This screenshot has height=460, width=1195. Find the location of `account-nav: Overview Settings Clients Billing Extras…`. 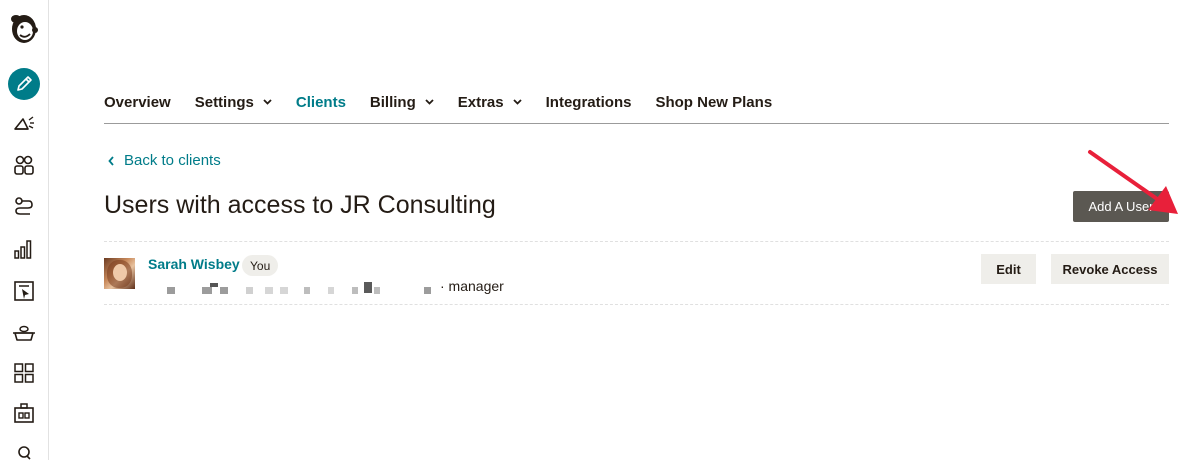

account-nav: Overview Settings Clients Billing Extras… is located at coordinates (636, 104).